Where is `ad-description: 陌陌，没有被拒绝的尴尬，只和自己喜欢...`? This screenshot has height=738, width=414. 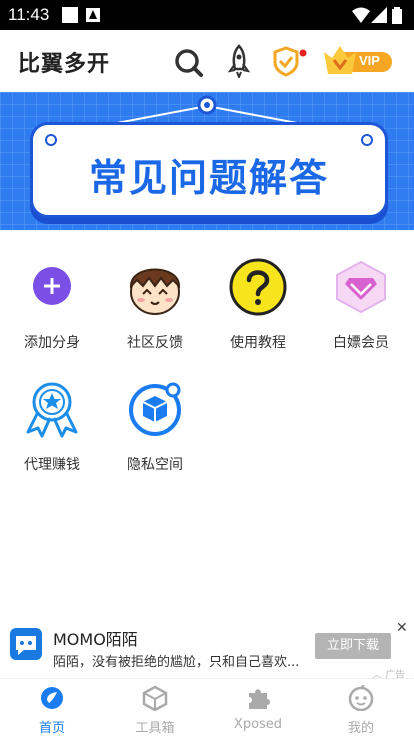
ad-description: 陌陌，没有被拒绝的尴尬，只和自己喜欢... is located at coordinates (176, 662).